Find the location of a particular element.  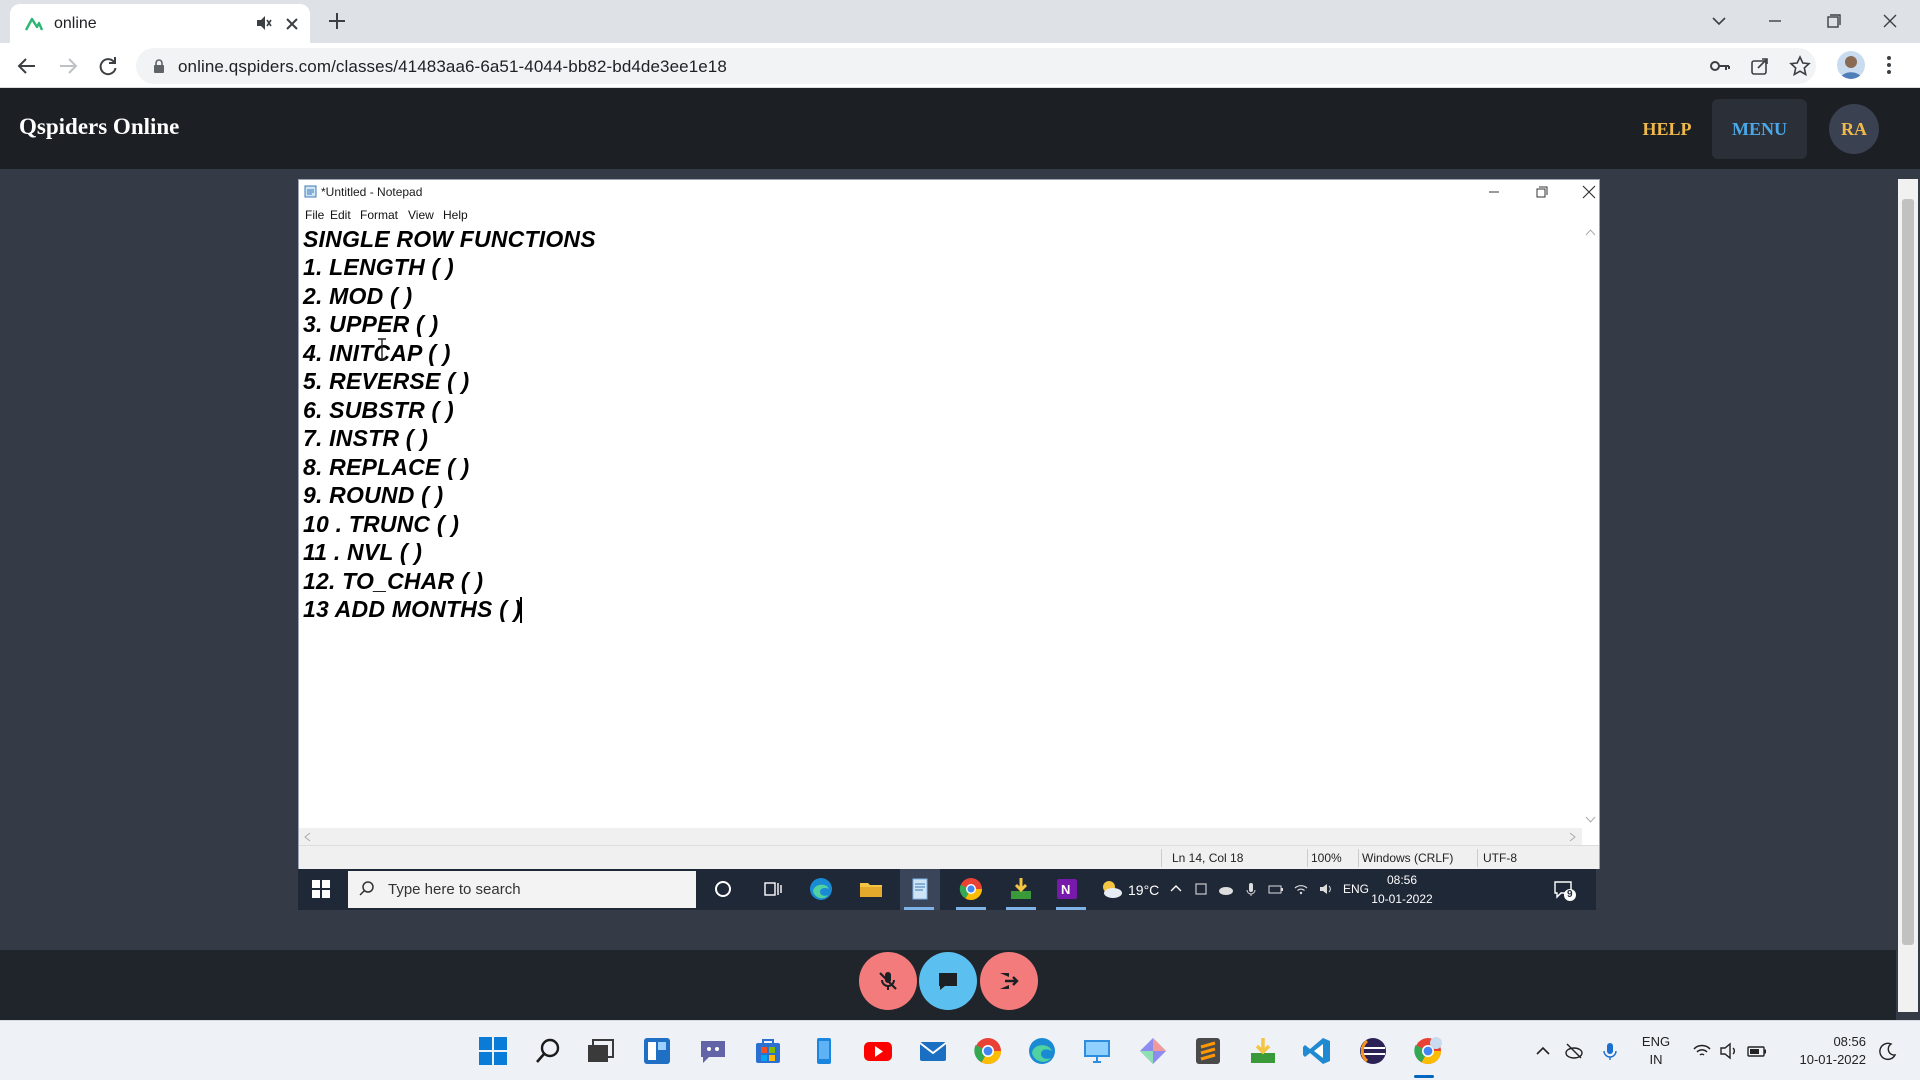

scroll-down-arrow-icon is located at coordinates (1590, 820).